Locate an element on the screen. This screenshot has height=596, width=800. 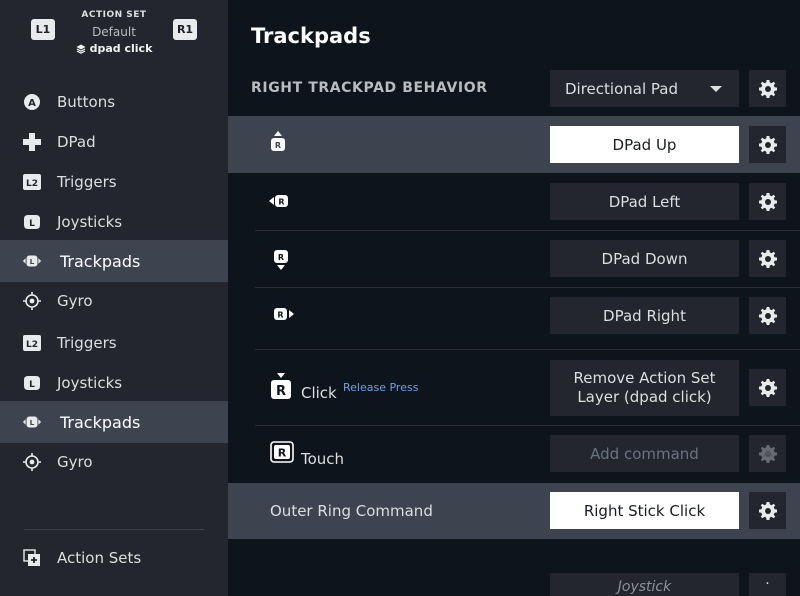
binding-row-right: R DPad Right is located at coordinates (514, 318).